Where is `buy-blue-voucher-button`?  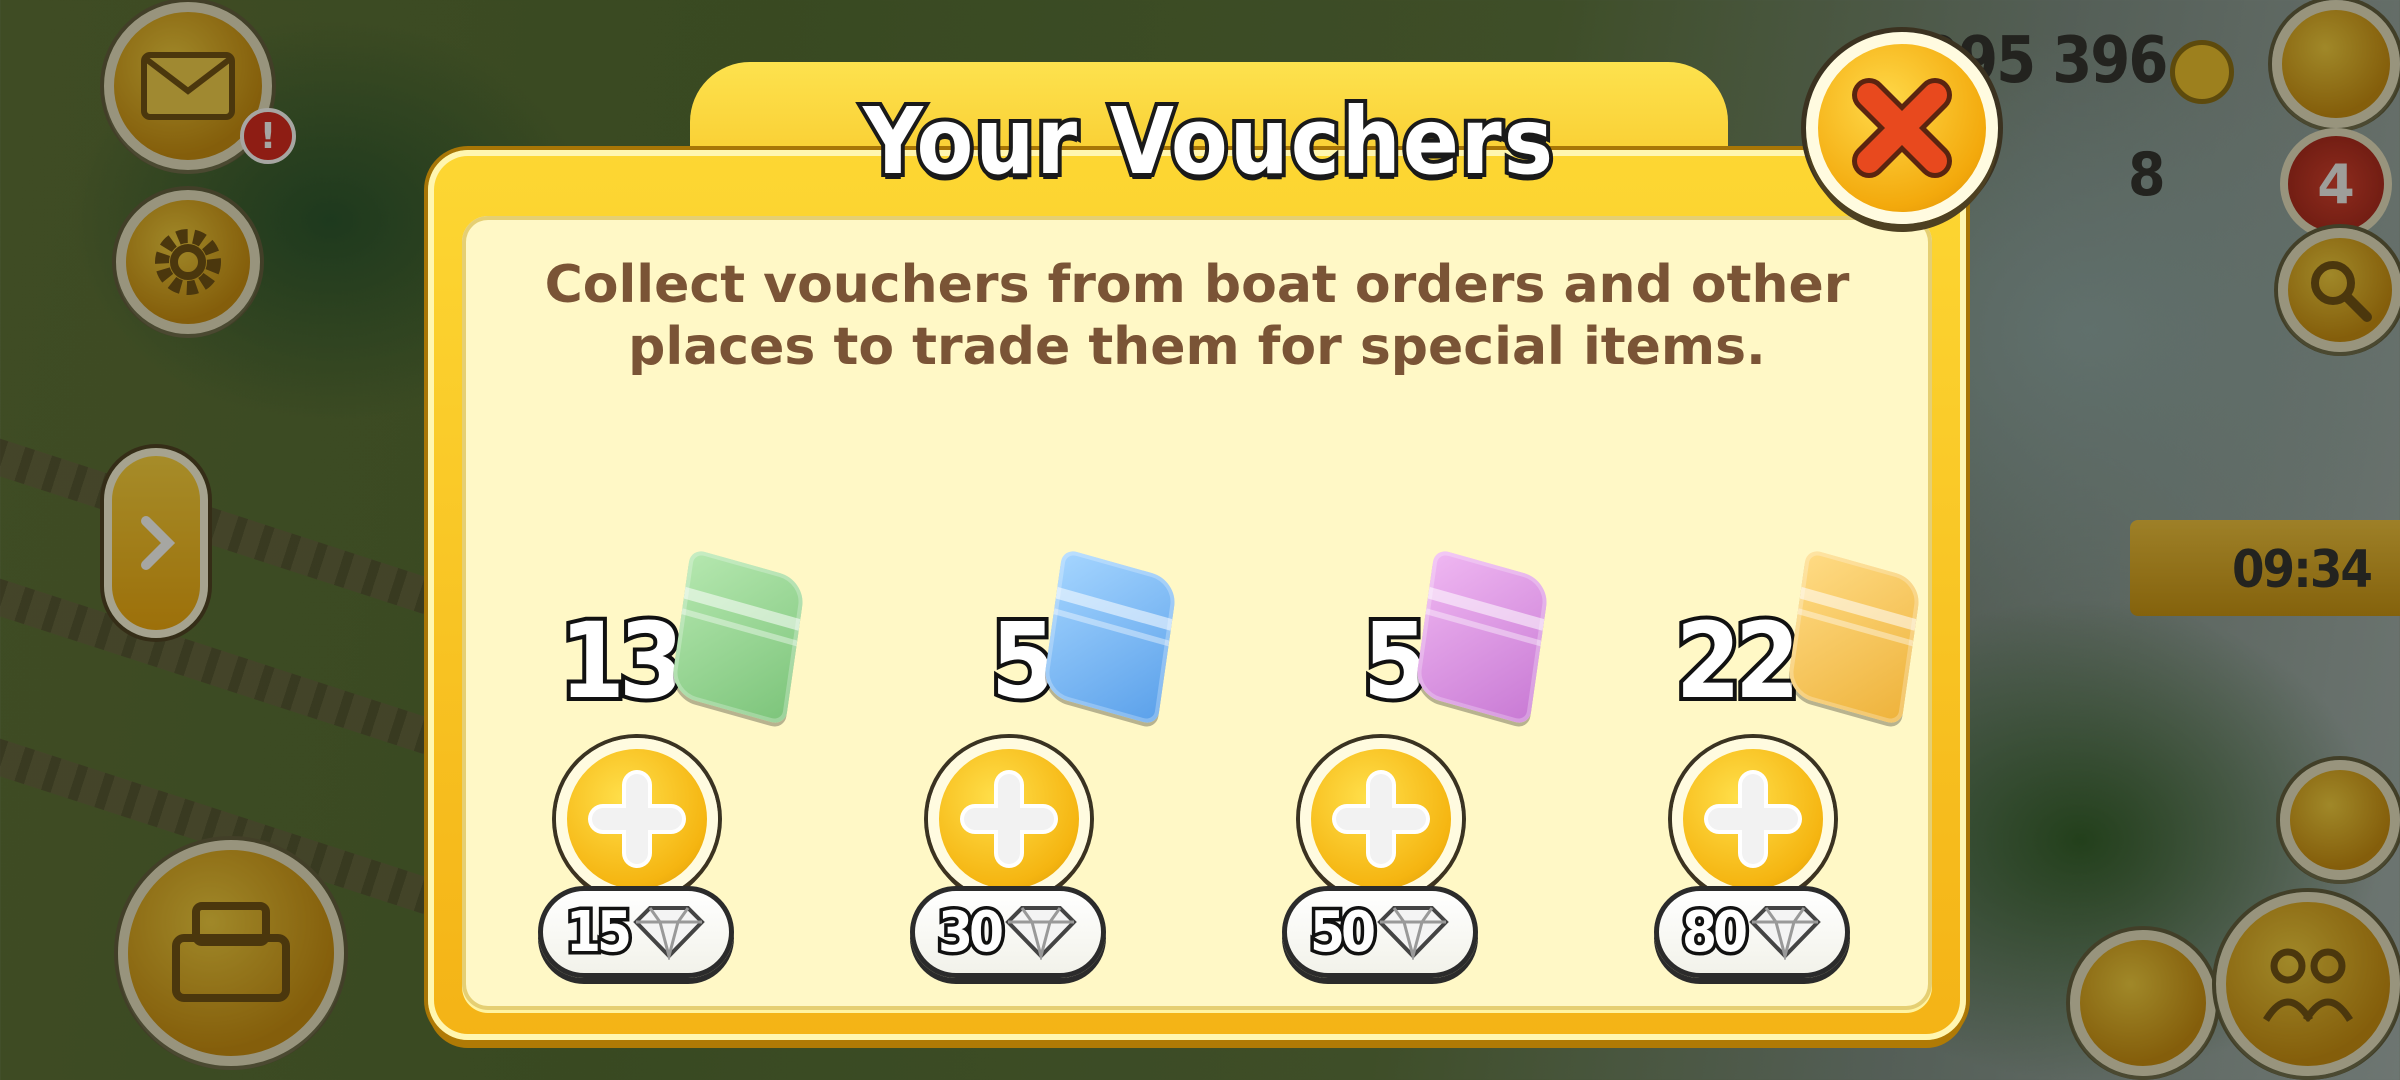
buy-blue-voucher-button is located at coordinates (1009, 819).